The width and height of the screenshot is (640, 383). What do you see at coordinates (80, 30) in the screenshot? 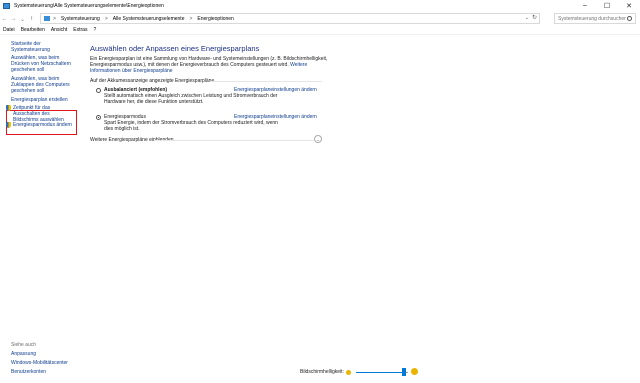
I see `menu-extras: Extras` at bounding box center [80, 30].